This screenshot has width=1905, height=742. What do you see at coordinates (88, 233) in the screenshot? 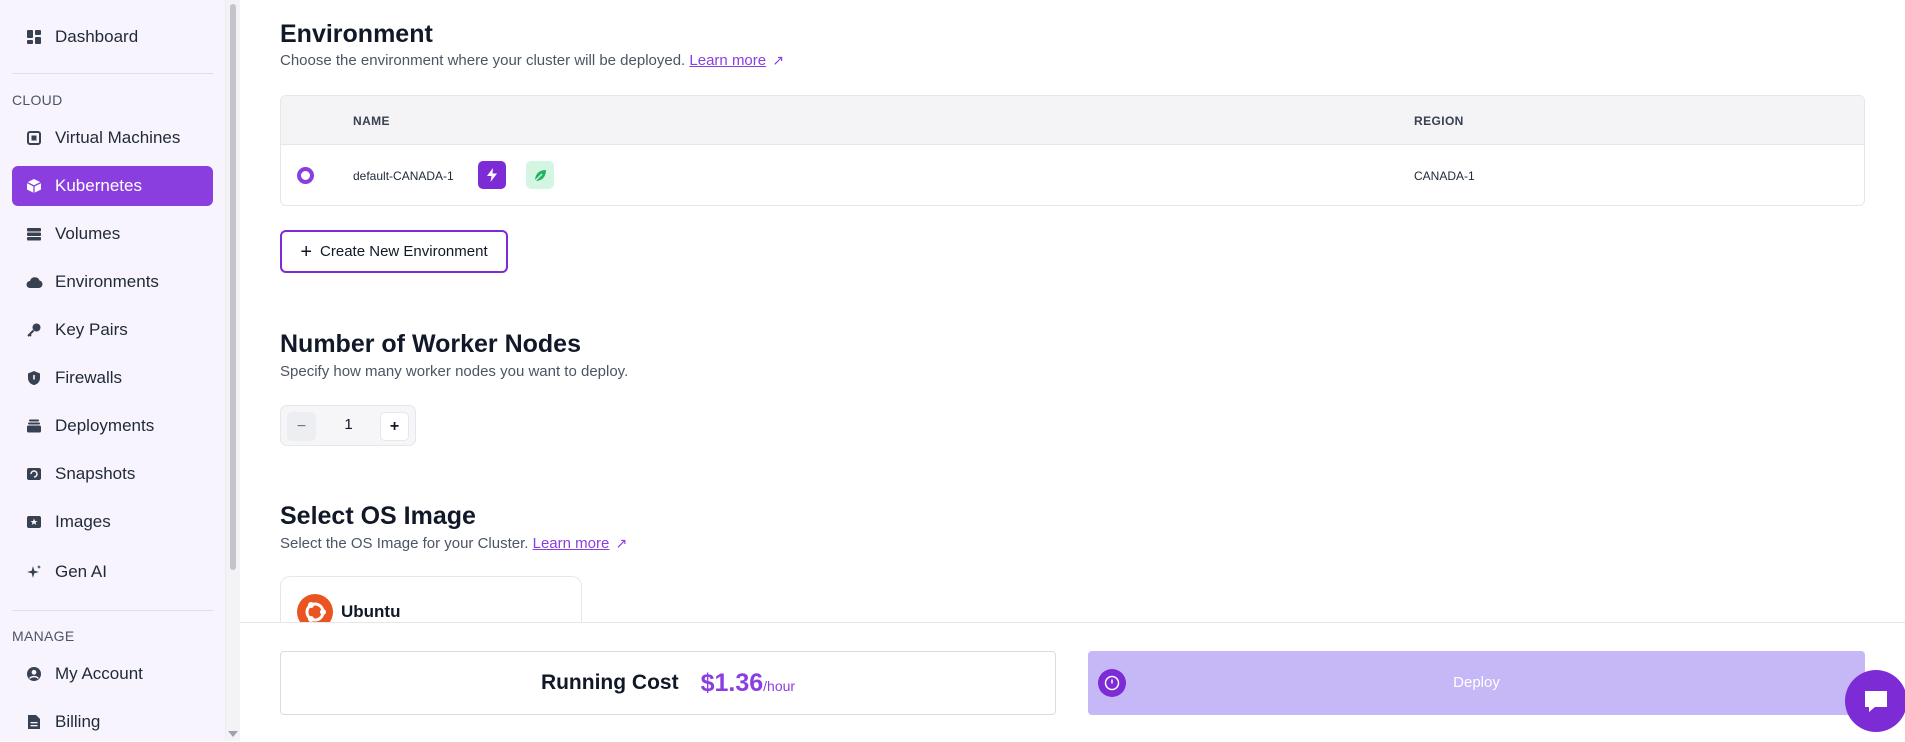
I see `sidebar-item-label: Volumes` at bounding box center [88, 233].